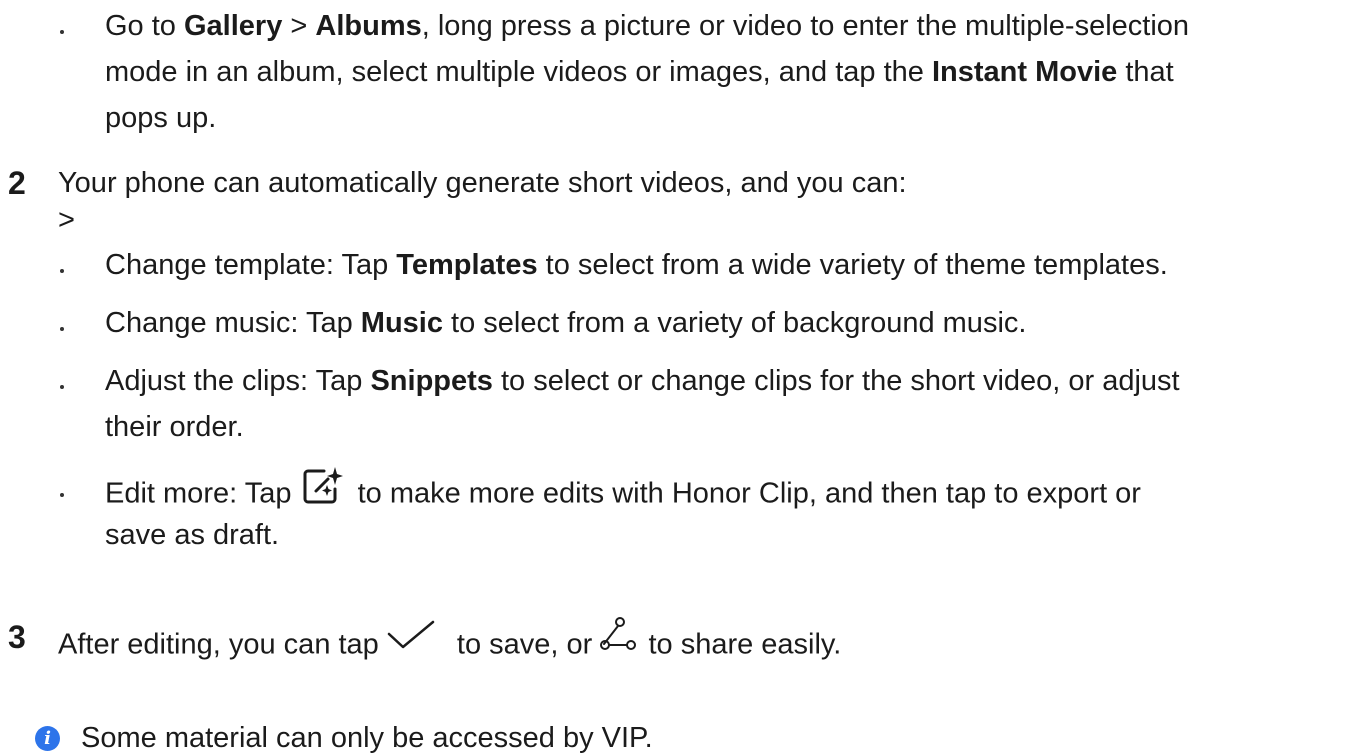 The height and width of the screenshot is (756, 1368). I want to click on text-run: After editing, you can tap, so click(222, 644).